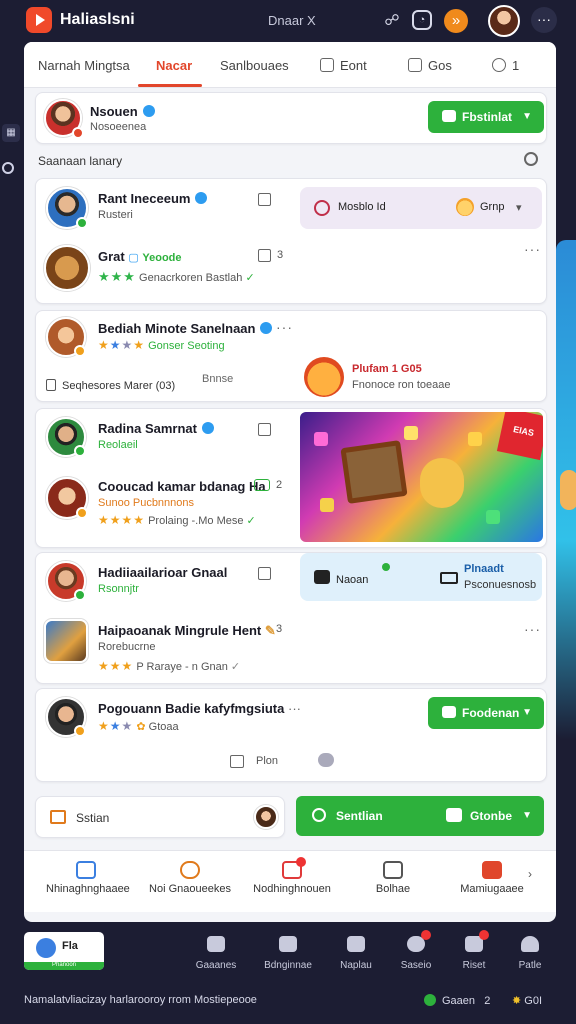  I want to click on bottom-nav-store: Bolhae, so click(393, 878).